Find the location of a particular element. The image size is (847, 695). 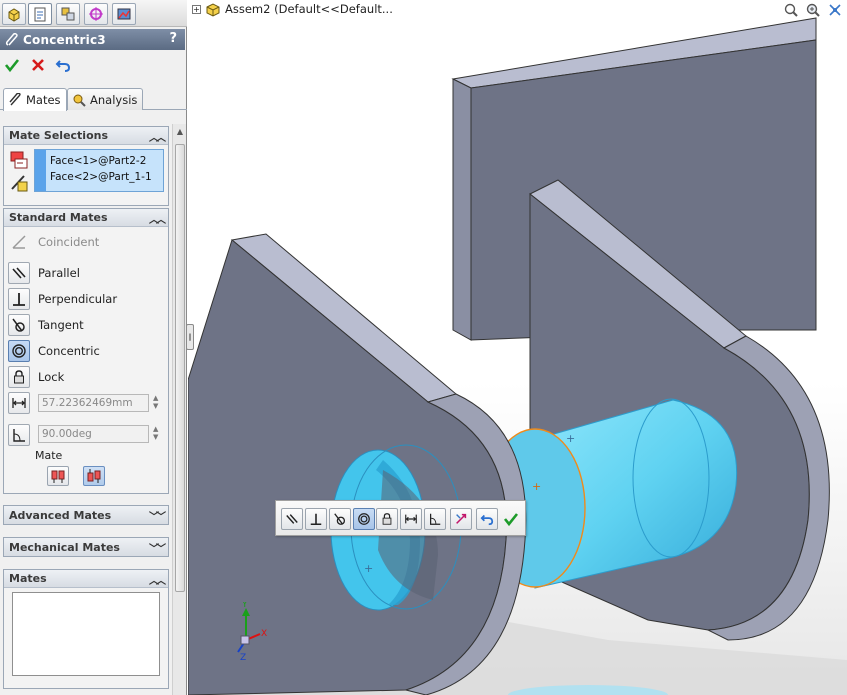

zoom-to-fit-button is located at coordinates (791, 10).